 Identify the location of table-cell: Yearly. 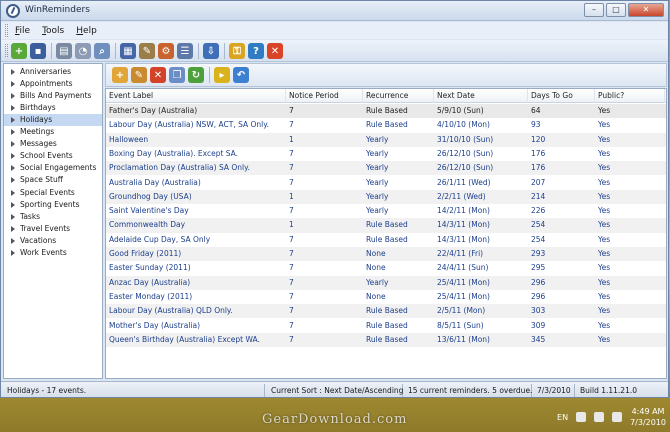
(377, 168).